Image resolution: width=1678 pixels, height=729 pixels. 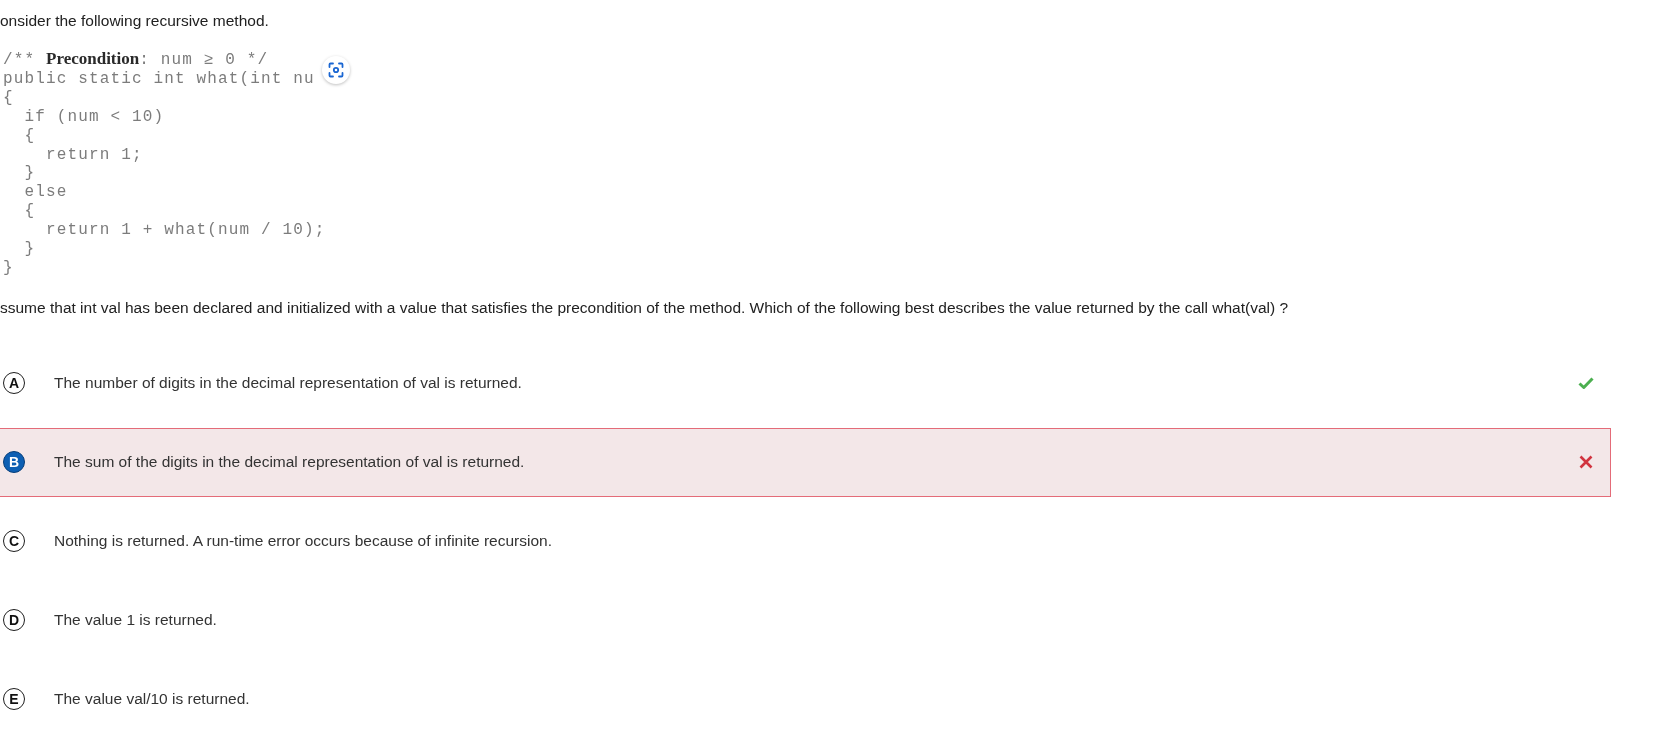 What do you see at coordinates (805, 696) in the screenshot?
I see `answer-choice: E The value val/10 is returned.` at bounding box center [805, 696].